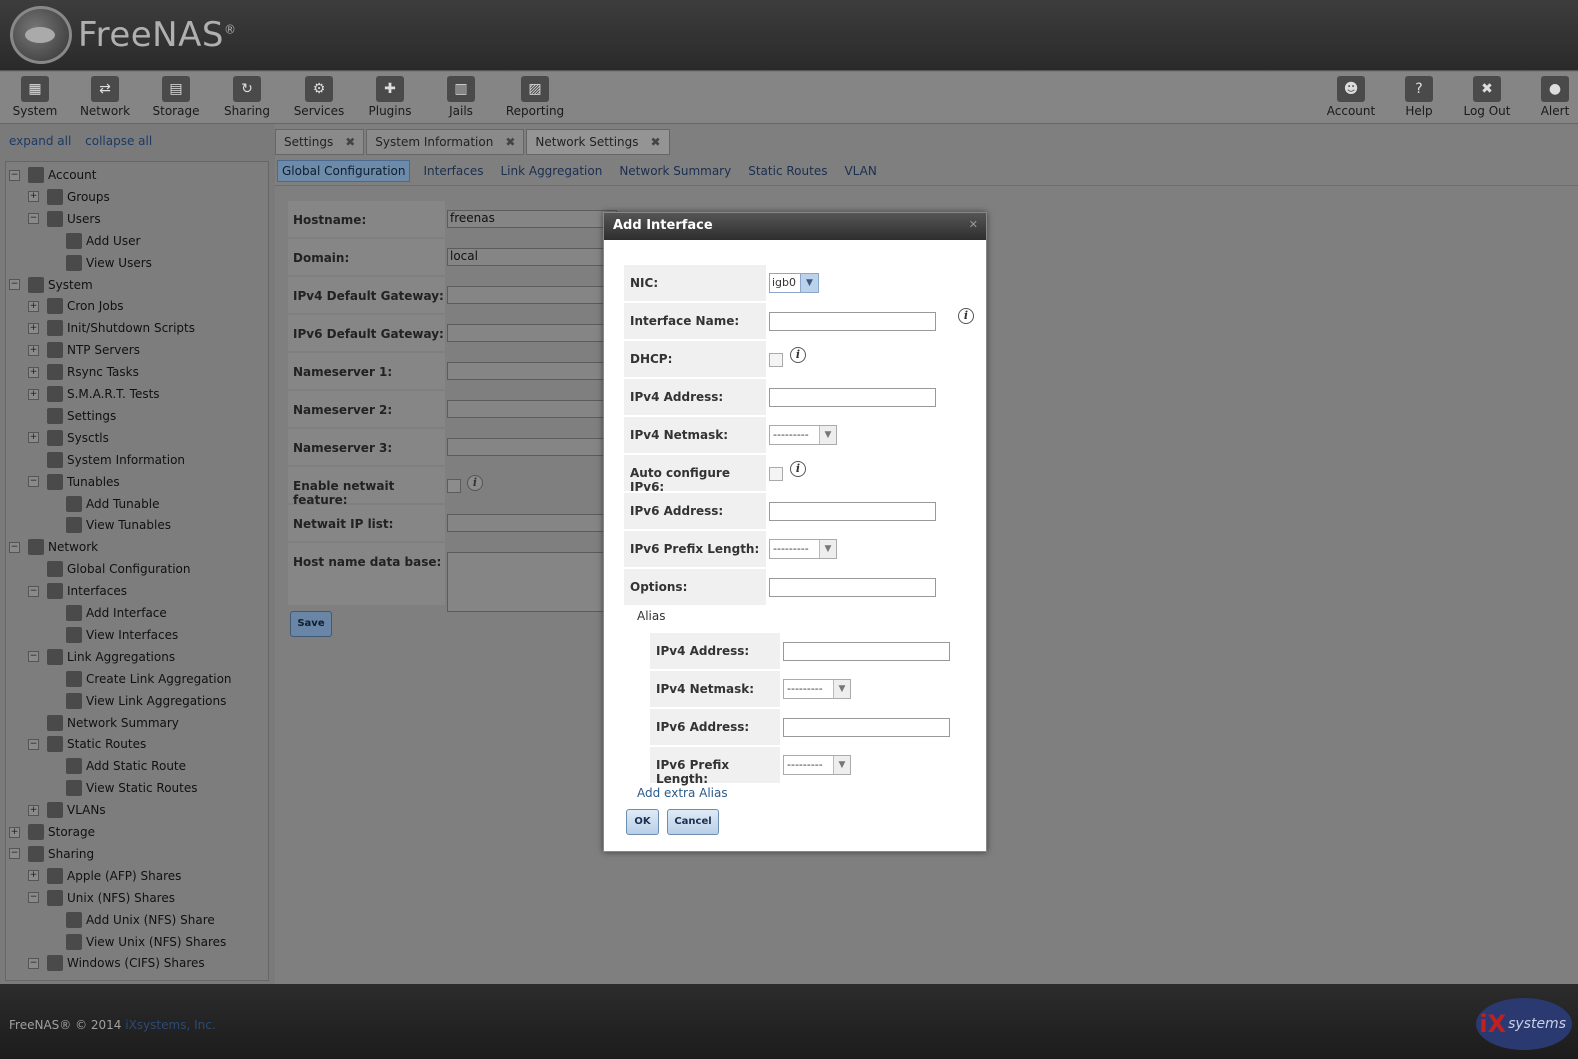  Describe the element at coordinates (74, 482) in the screenshot. I see `tree-item-tunables: − Tunables` at that location.